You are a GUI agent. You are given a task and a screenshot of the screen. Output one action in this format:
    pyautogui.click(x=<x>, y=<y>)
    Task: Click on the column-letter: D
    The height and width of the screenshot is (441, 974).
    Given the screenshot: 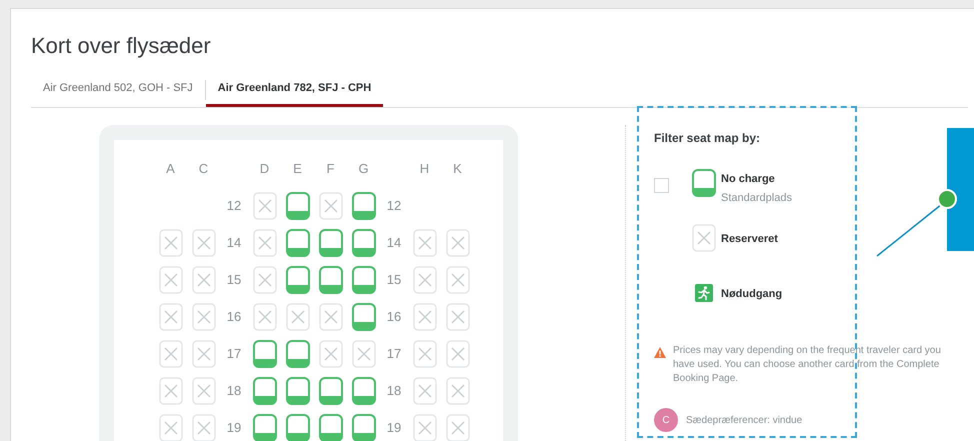 What is the action you would take?
    pyautogui.click(x=265, y=169)
    